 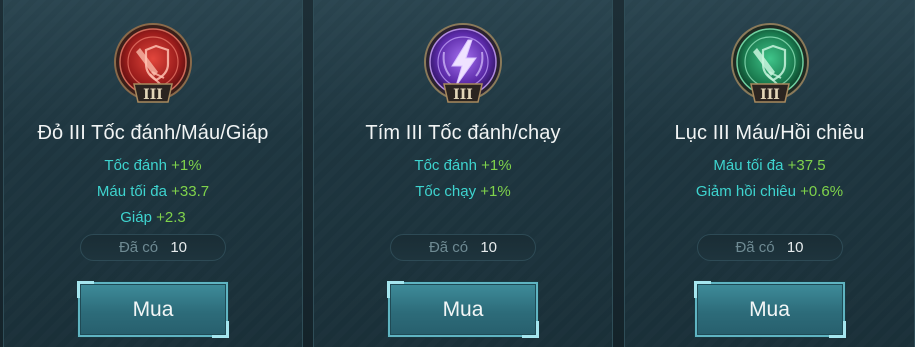 I want to click on emblem-title: Tím III Tốc đánh/chạy, so click(x=463, y=133).